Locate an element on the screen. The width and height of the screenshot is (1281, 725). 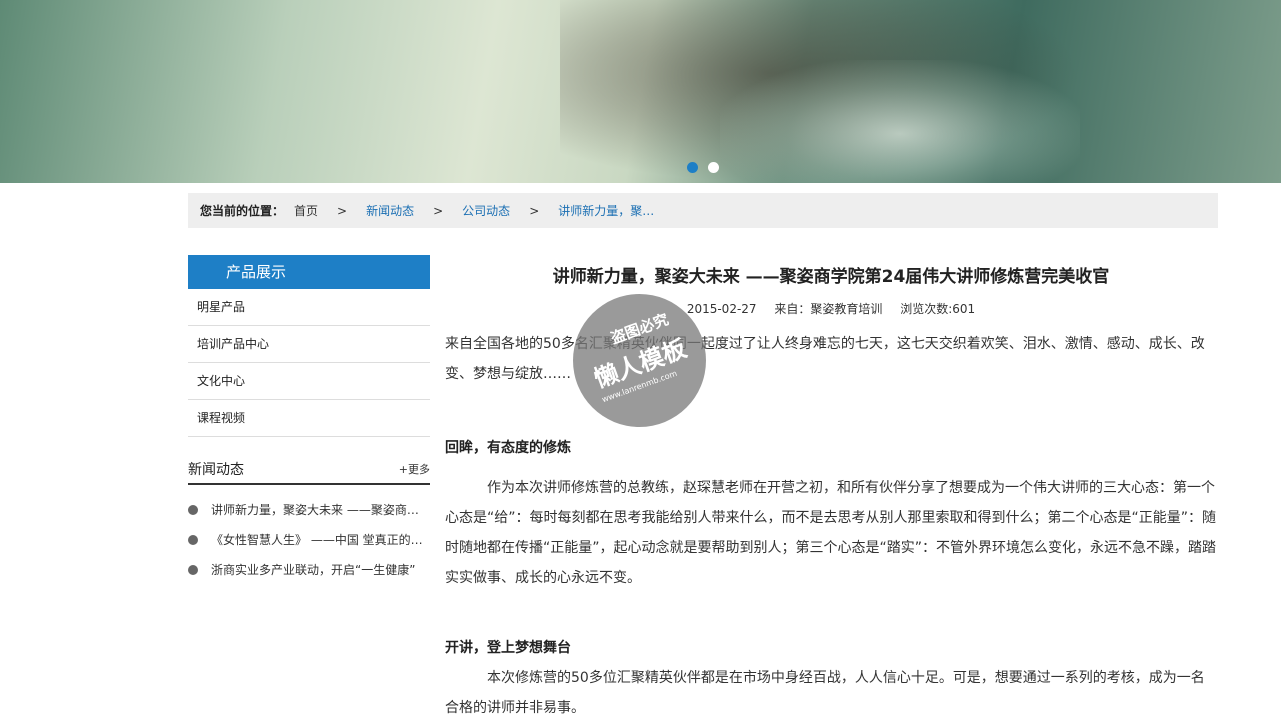
sidebar-item-training-center: 培训产品中心 is located at coordinates (309, 344).